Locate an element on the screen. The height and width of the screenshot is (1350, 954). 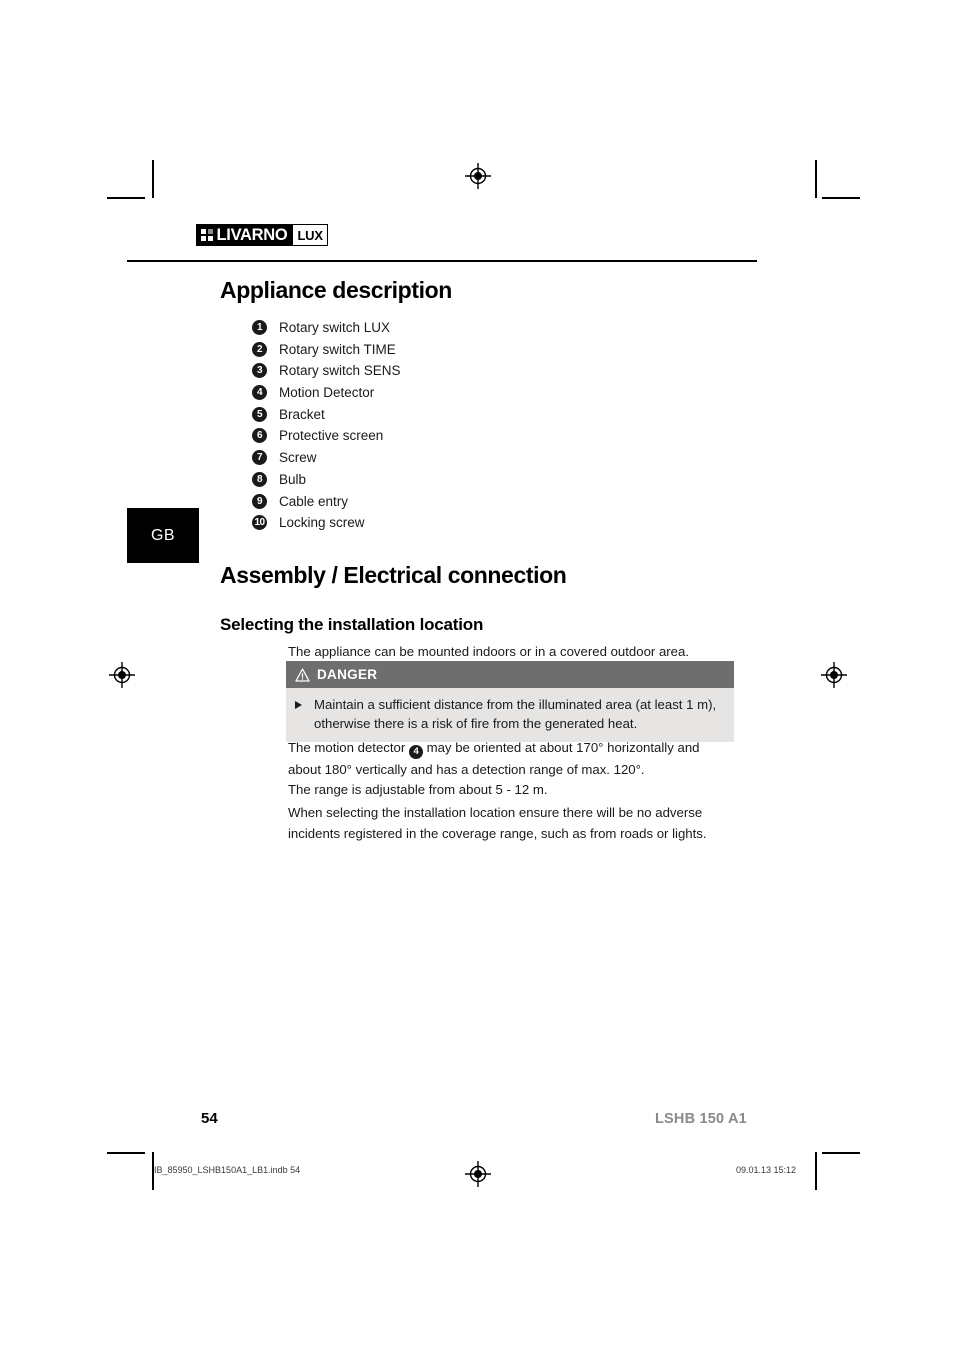
arrow-bullet-icon is located at coordinates (298, 705).